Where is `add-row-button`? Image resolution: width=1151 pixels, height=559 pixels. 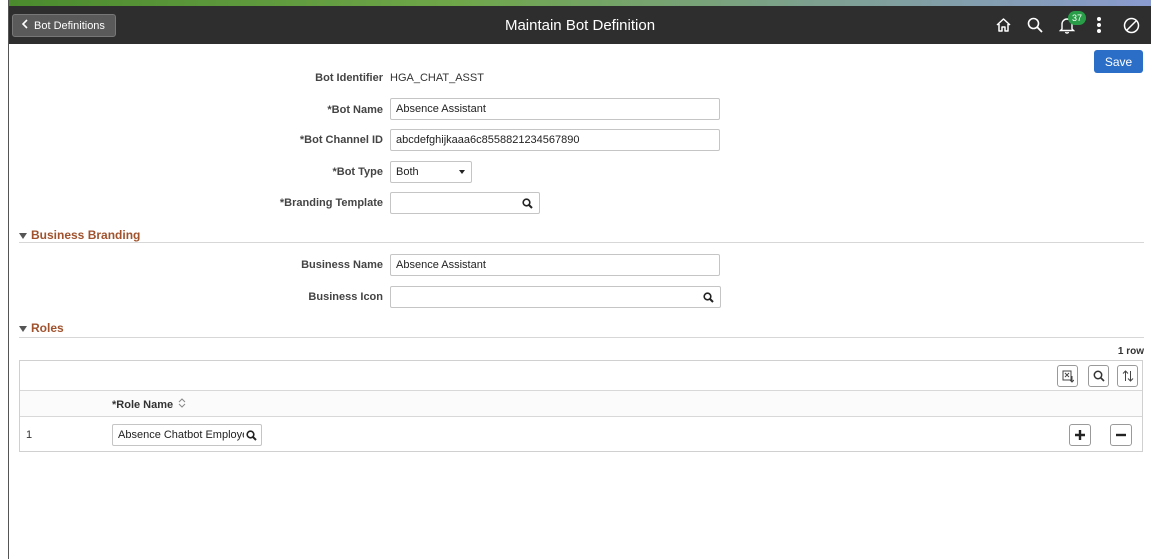 add-row-button is located at coordinates (1080, 435).